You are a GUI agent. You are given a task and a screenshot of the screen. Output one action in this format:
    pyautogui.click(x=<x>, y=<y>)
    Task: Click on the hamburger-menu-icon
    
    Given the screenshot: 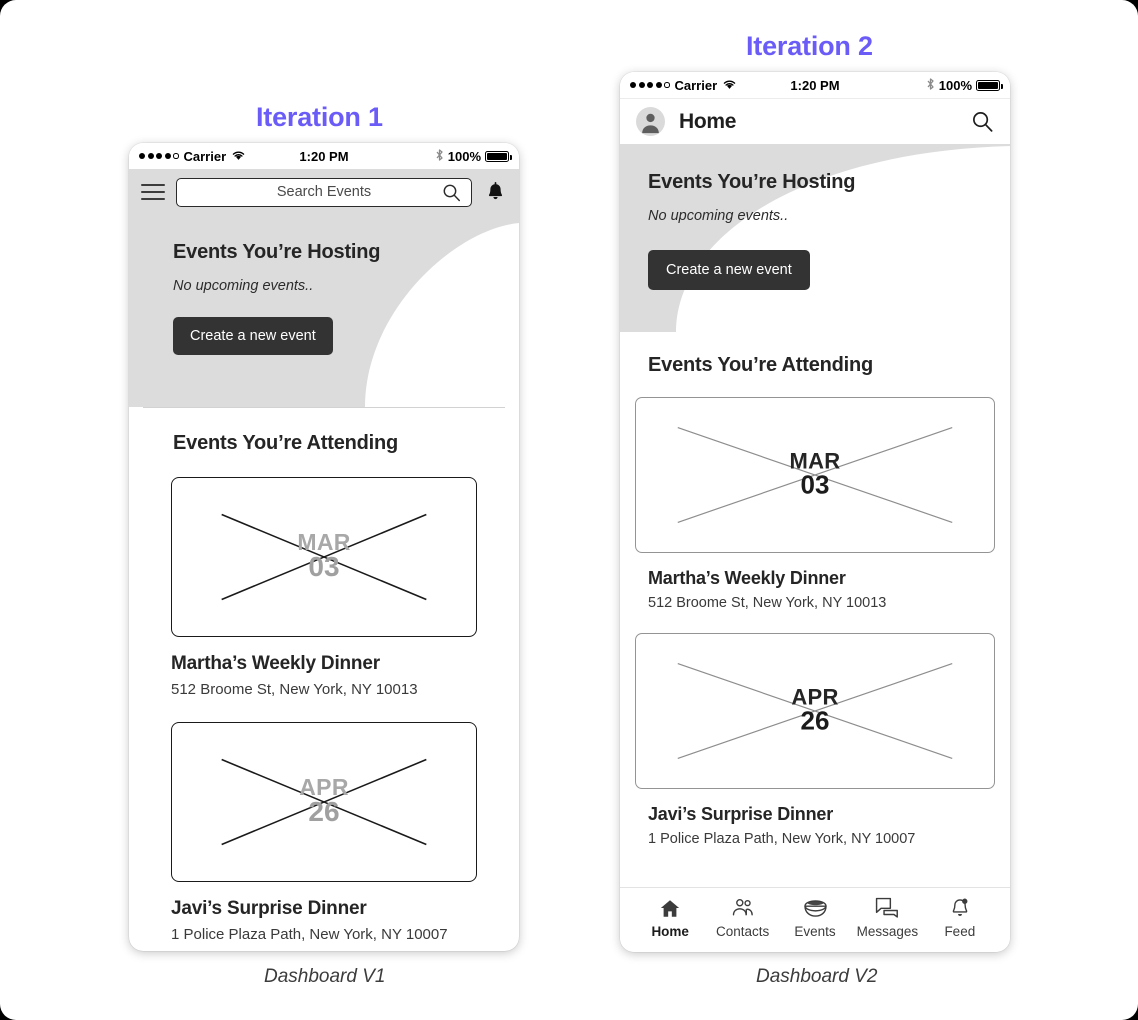 What is the action you would take?
    pyautogui.click(x=153, y=192)
    